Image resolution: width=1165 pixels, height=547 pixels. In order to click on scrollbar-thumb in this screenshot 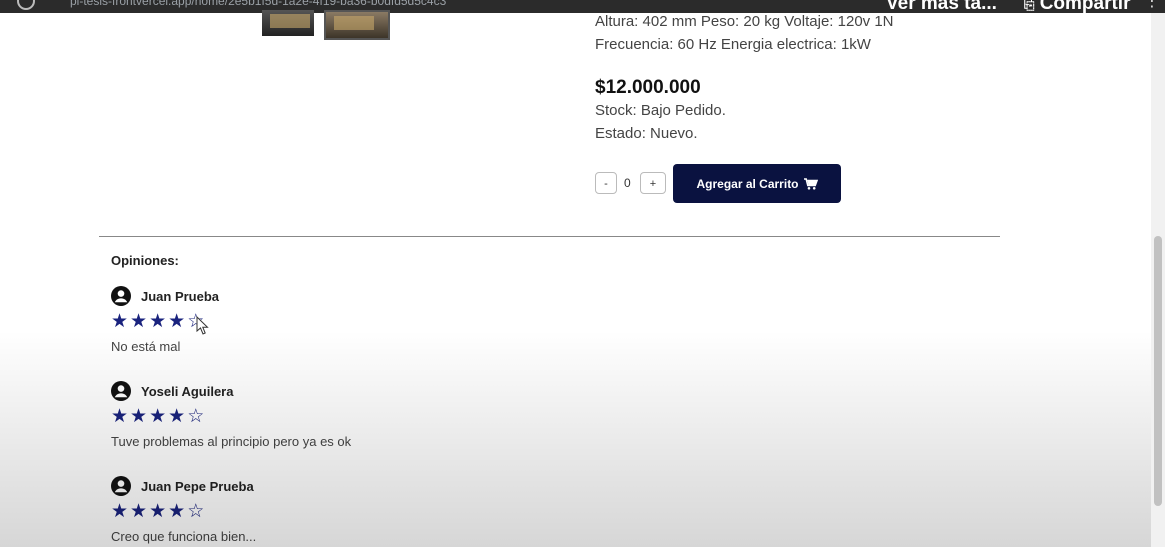, I will do `click(1158, 371)`.